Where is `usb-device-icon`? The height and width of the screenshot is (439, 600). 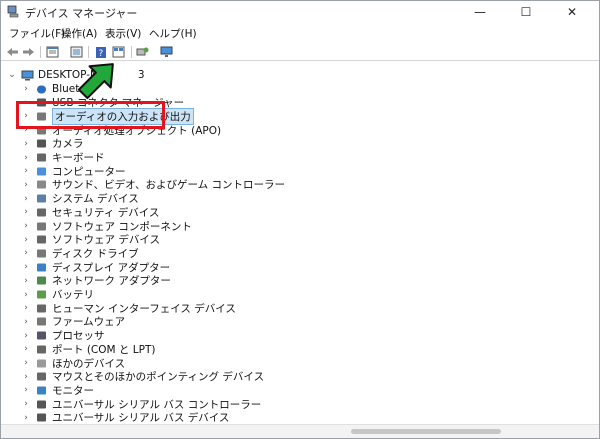
usb-device-icon is located at coordinates (41, 417).